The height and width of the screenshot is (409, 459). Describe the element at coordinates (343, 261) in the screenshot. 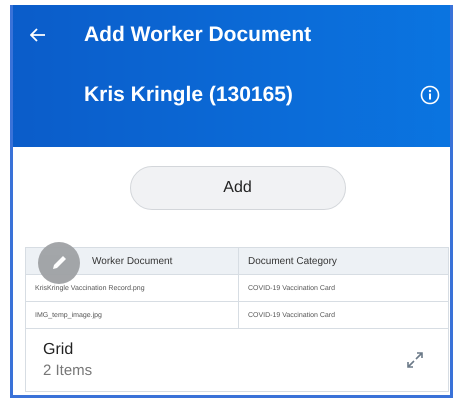

I see `column-header: Document Category` at that location.